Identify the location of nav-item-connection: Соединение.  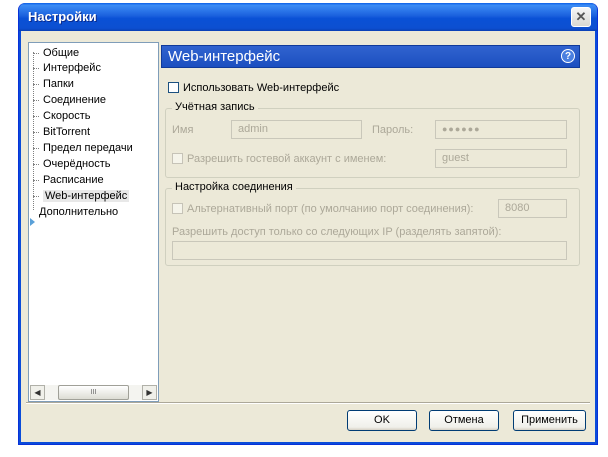
(69, 100).